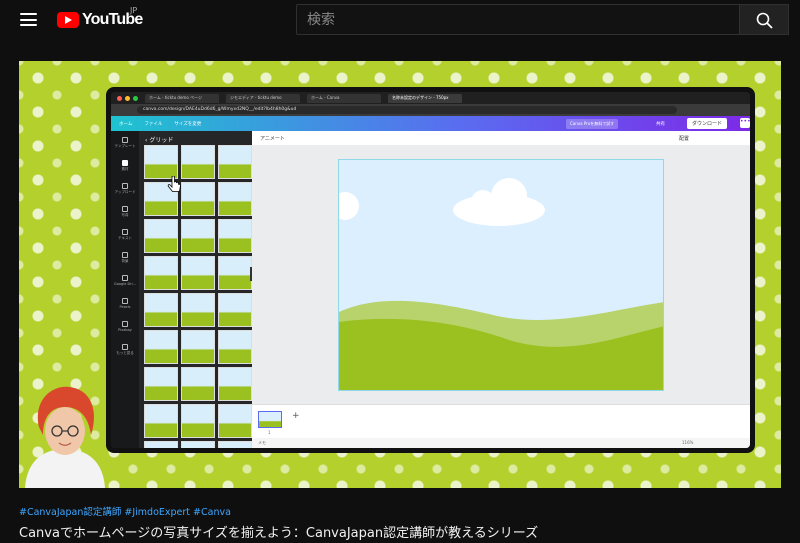 The width and height of the screenshot is (800, 543). I want to click on youtube-logo: YouTube JP, so click(100, 17).